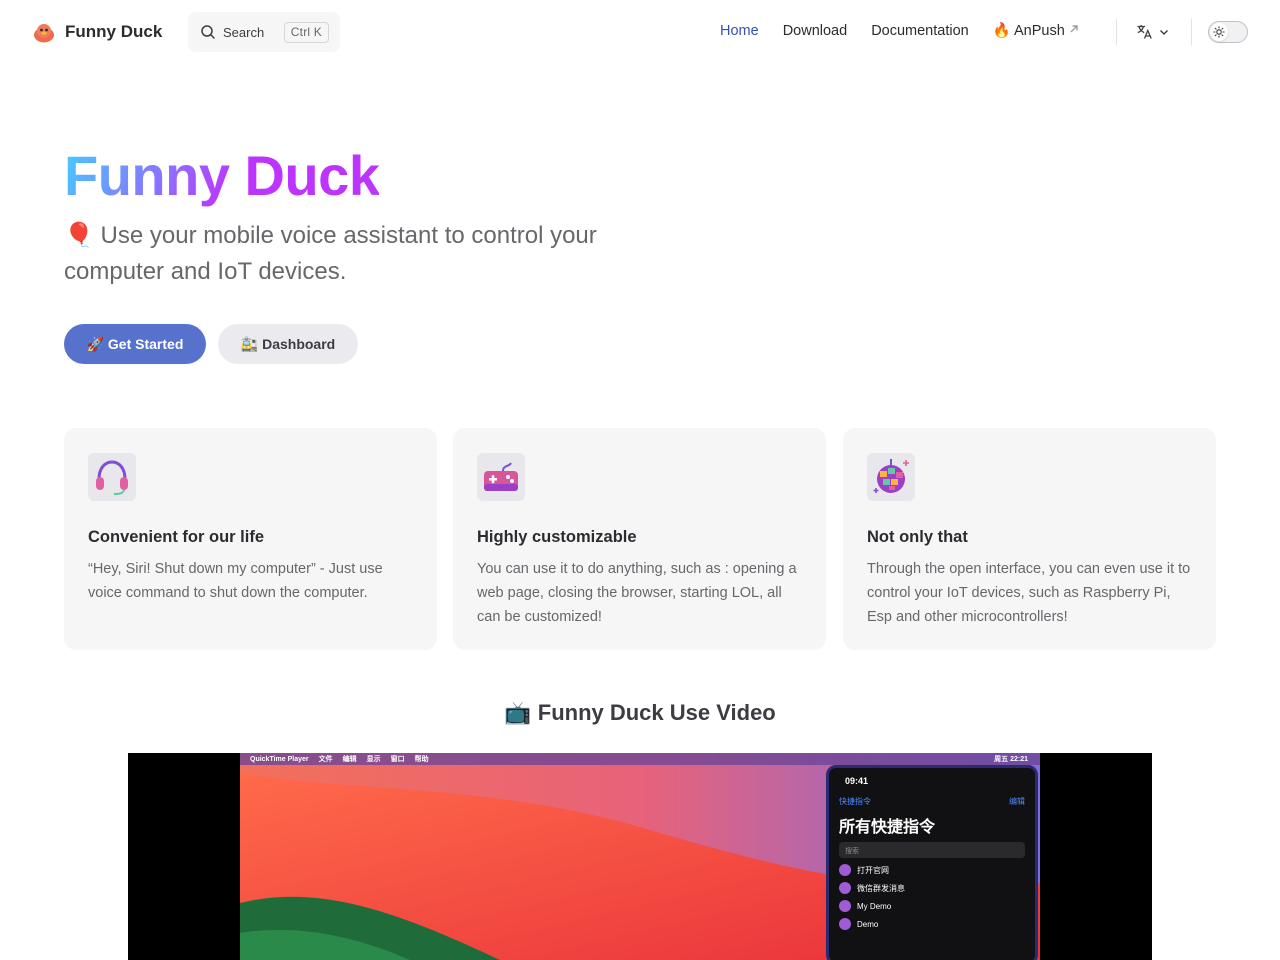 The height and width of the screenshot is (960, 1280). I want to click on brand-link: Funny Duck, so click(97, 32).